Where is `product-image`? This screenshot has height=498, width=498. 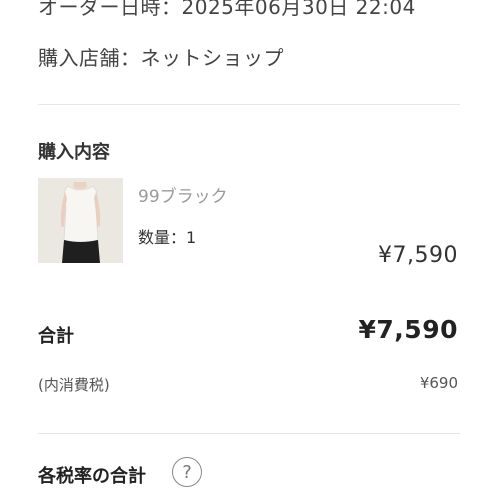
product-image is located at coordinates (80, 220).